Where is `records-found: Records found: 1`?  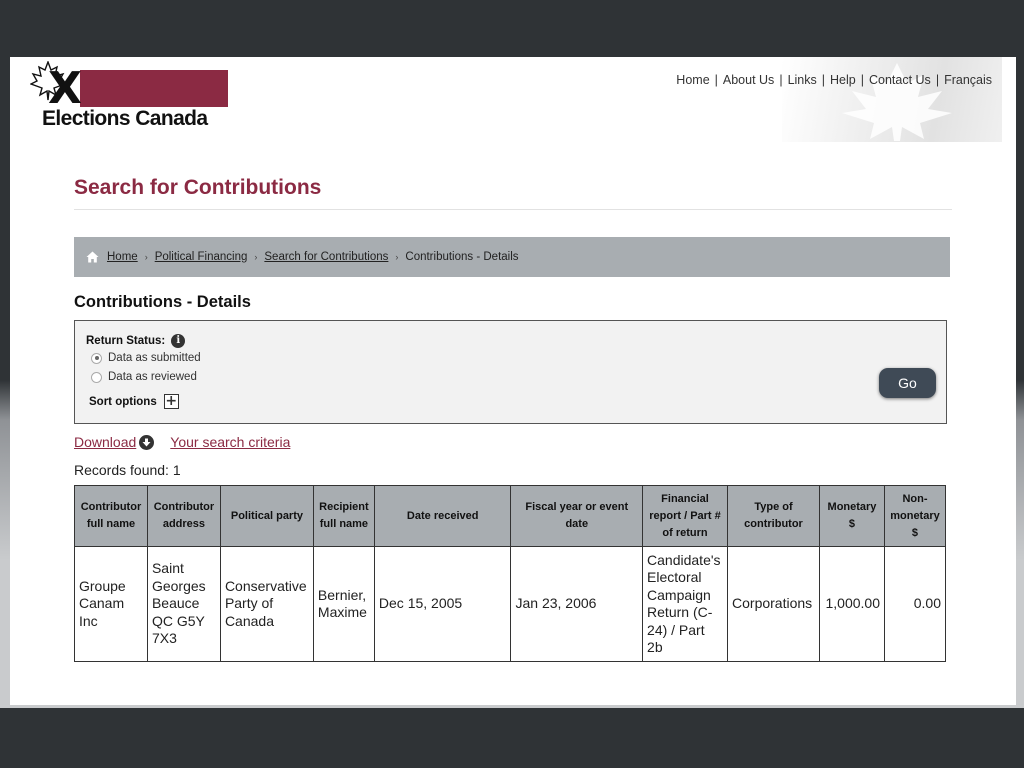
records-found: Records found: 1 is located at coordinates (127, 470).